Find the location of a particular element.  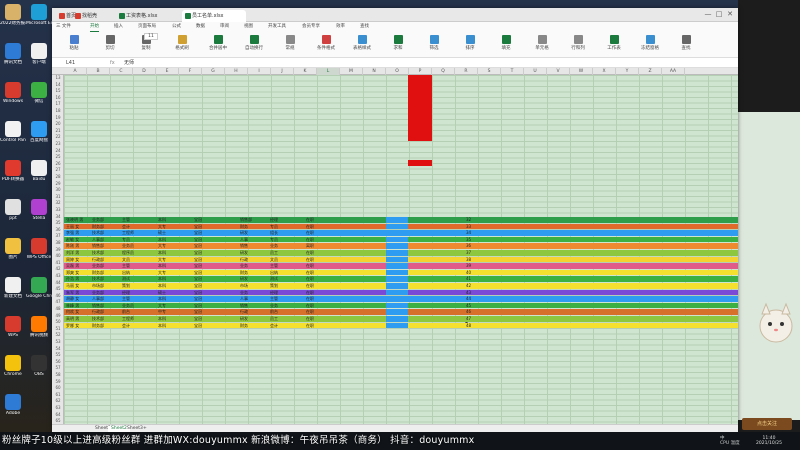

row-header: 52 is located at coordinates (58, 335).